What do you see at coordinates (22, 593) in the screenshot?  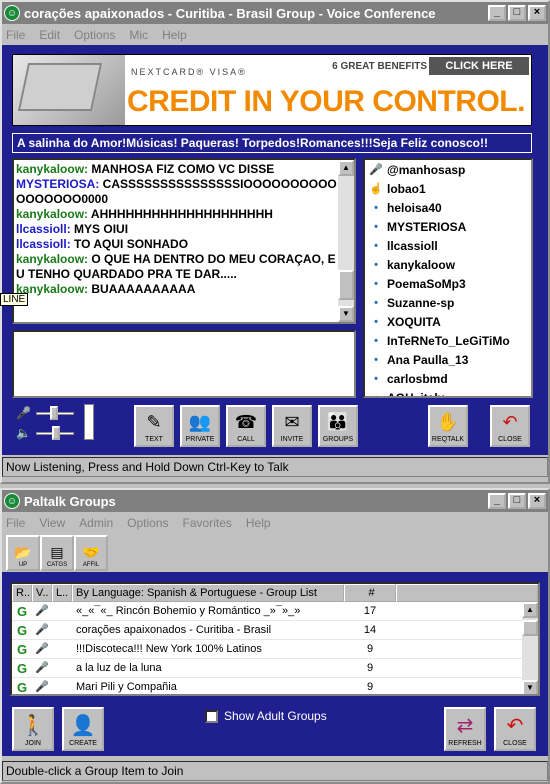 I see `col-r: R..` at bounding box center [22, 593].